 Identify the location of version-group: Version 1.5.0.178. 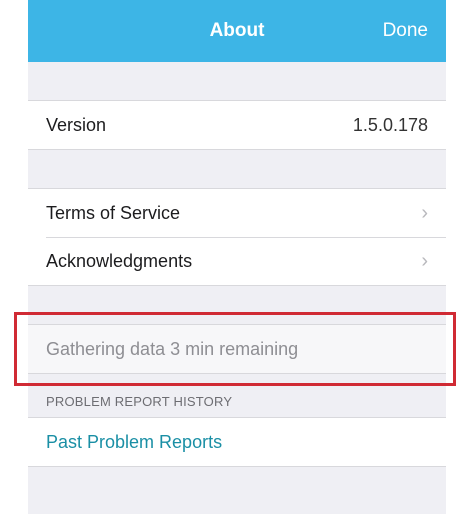
(237, 125).